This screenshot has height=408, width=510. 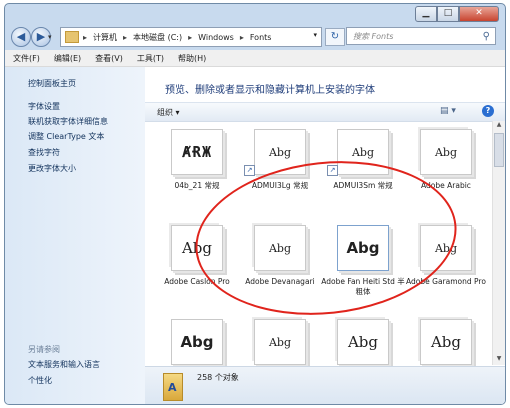 What do you see at coordinates (446, 281) in the screenshot?
I see `font-name: Adobe Garamond Pro` at bounding box center [446, 281].